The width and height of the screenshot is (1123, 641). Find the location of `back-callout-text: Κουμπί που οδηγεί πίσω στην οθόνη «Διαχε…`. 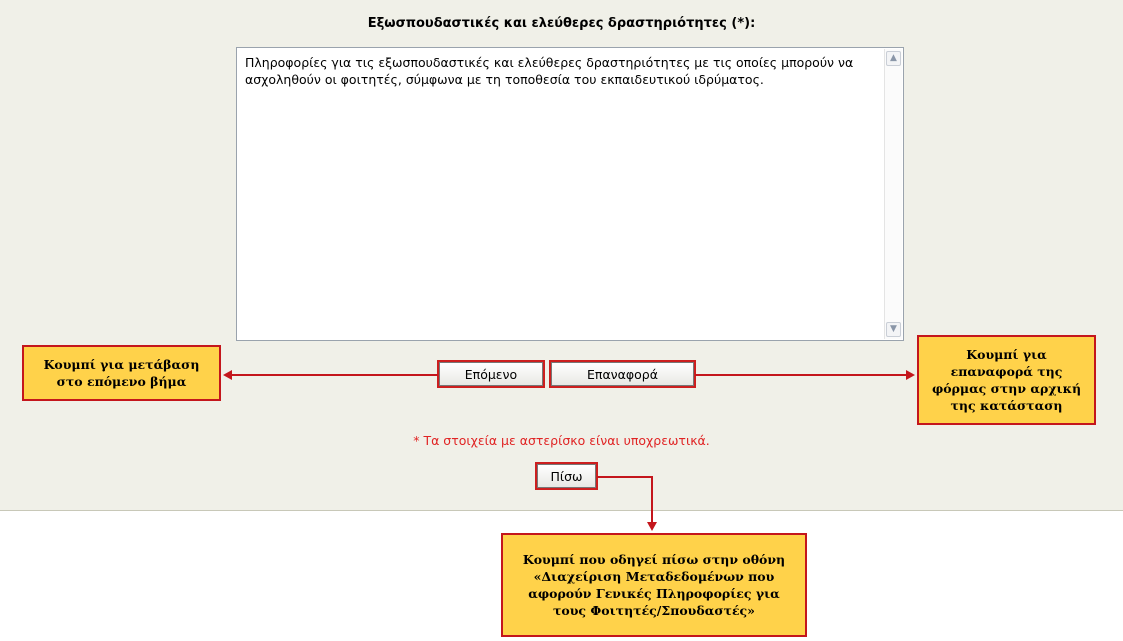

back-callout-text: Κουμπί που οδηγεί πίσω στην οθόνη «Διαχε… is located at coordinates (654, 585).